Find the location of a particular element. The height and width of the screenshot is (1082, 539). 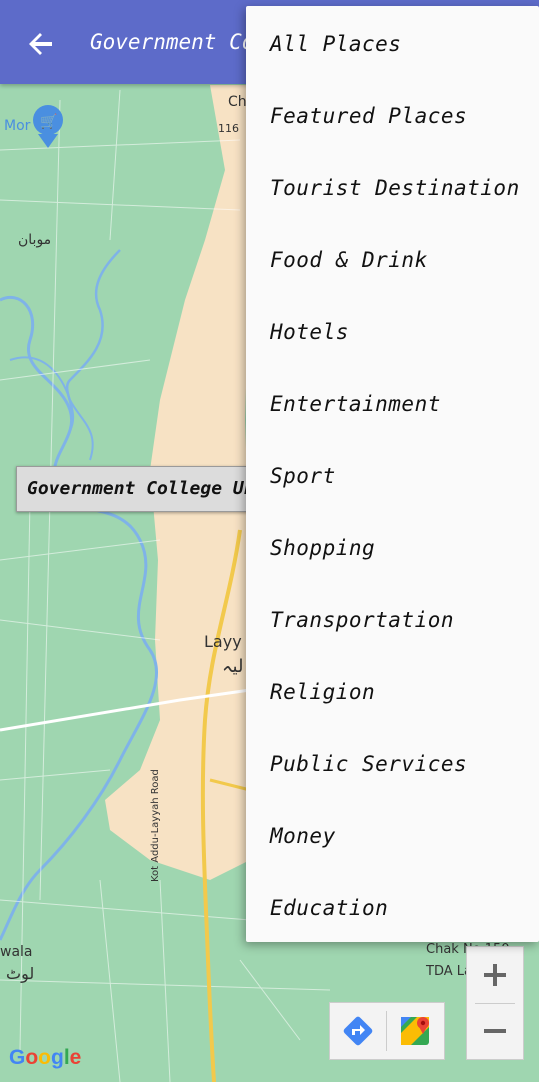

map-label-mobaan: موبان is located at coordinates (35, 240).